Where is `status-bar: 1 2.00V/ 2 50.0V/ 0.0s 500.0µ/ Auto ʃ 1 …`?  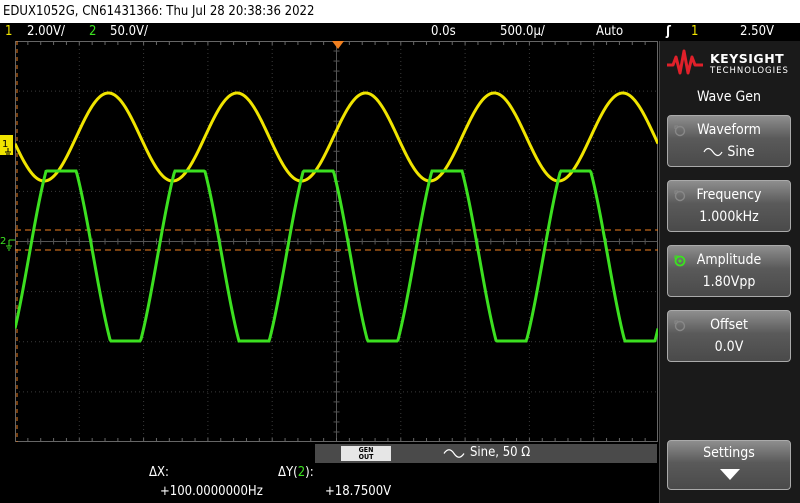
status-bar: 1 2.00V/ 2 50.0V/ 0.0s 500.0µ/ Auto ʃ 1 … is located at coordinates (400, 32).